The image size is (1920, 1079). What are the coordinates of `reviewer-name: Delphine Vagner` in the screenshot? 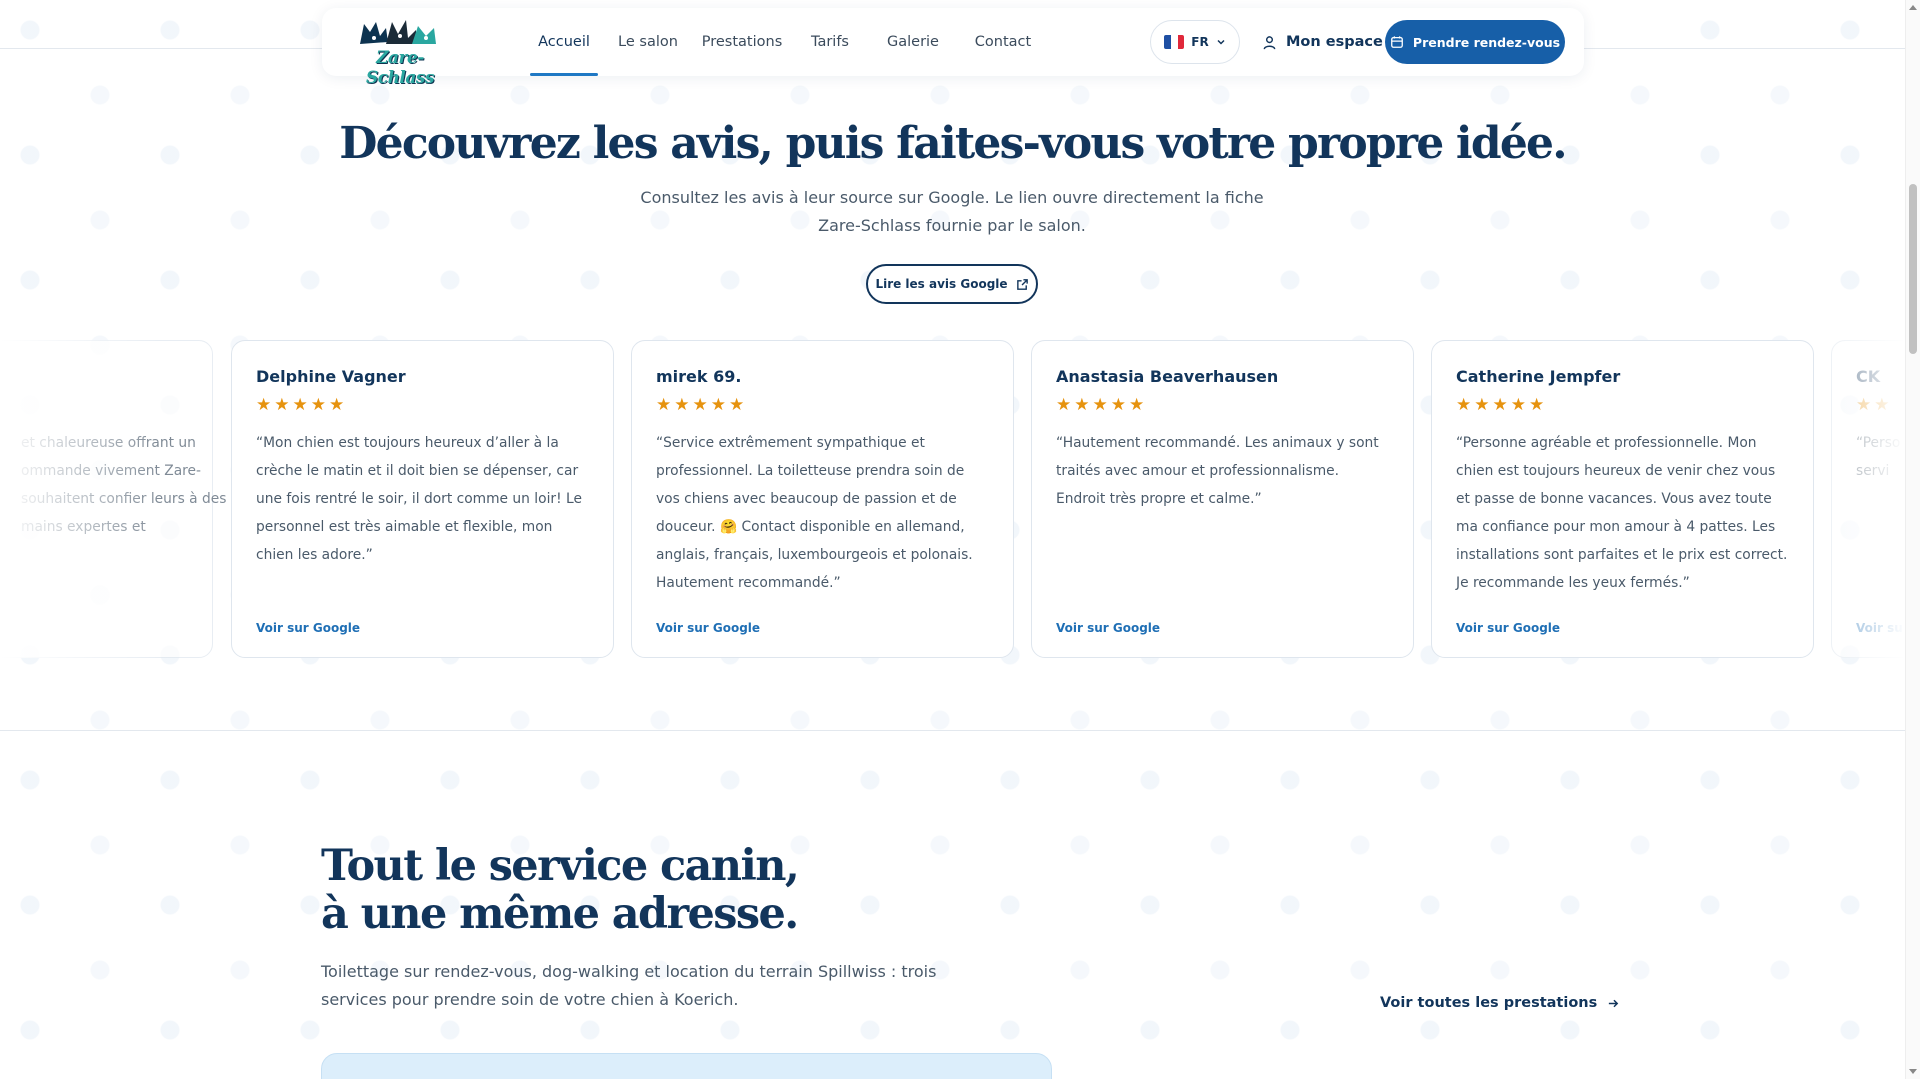 It's located at (331, 376).